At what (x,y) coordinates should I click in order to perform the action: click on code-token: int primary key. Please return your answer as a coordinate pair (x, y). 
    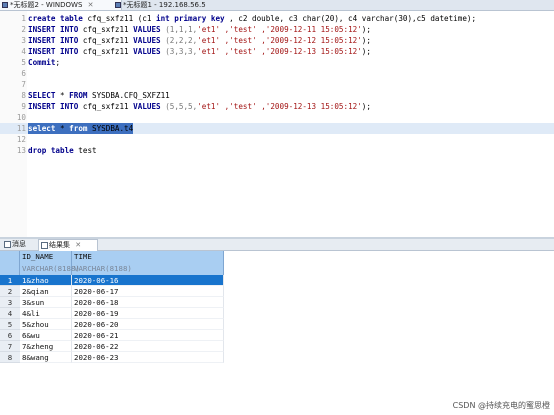
    Looking at the image, I should click on (190, 18).